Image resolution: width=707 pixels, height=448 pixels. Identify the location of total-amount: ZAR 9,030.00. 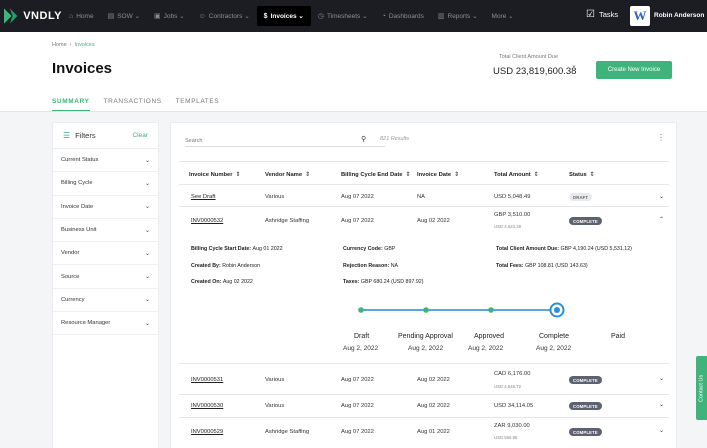
(512, 426).